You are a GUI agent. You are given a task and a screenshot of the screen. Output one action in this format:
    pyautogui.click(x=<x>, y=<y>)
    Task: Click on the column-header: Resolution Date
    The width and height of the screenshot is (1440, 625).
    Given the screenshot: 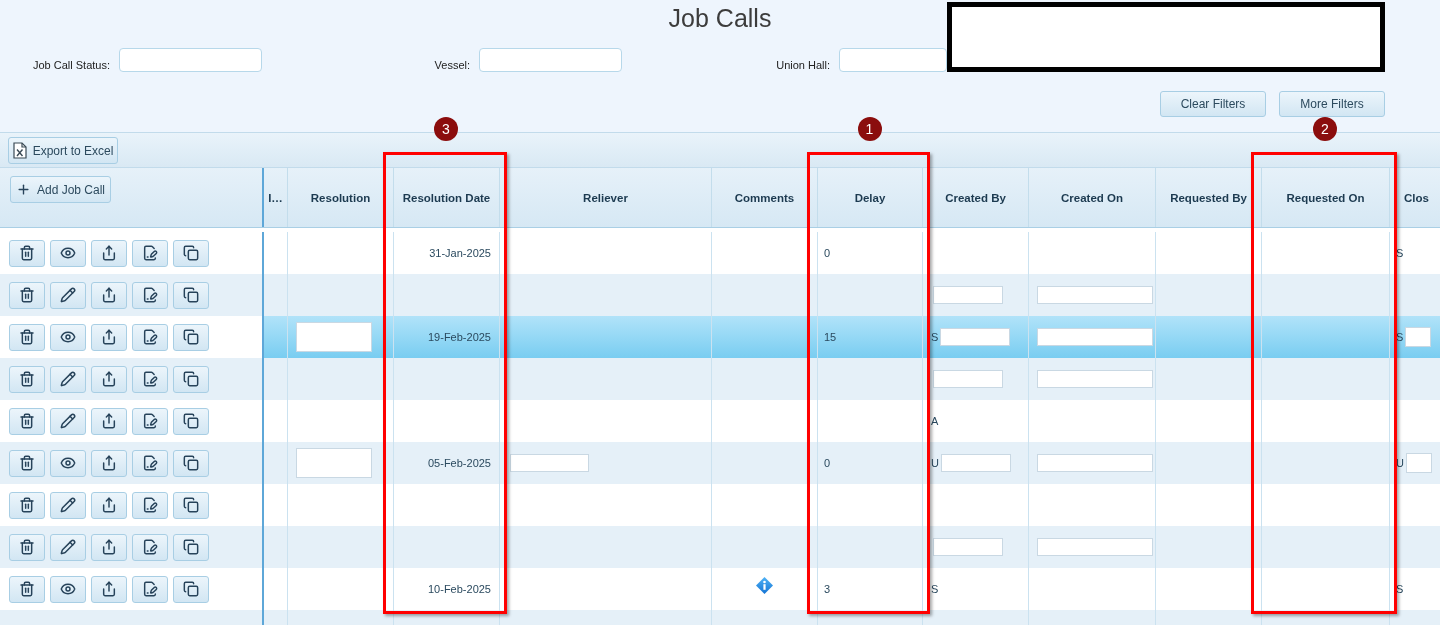 What is the action you would take?
    pyautogui.click(x=446, y=197)
    